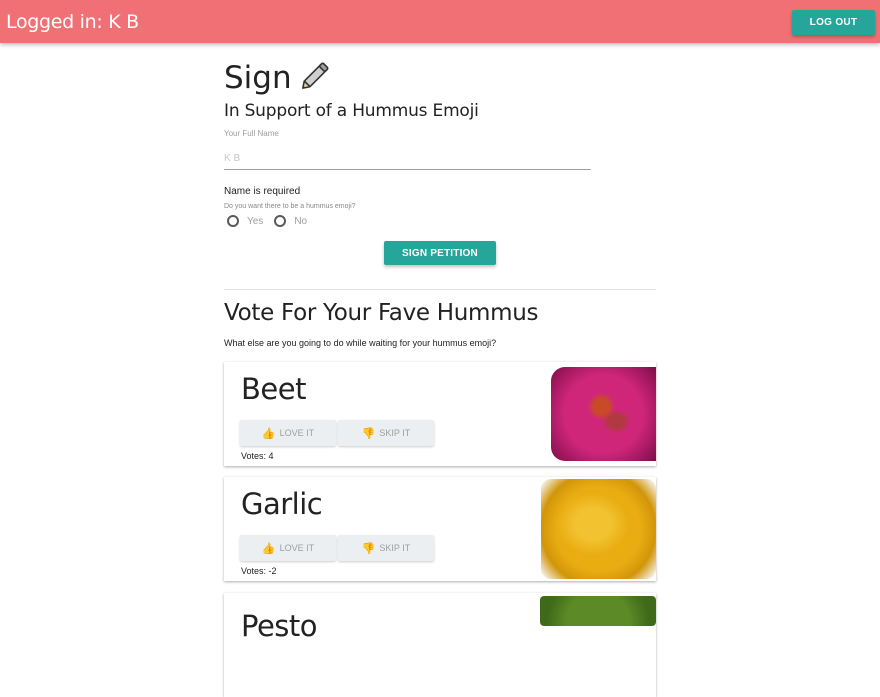 The height and width of the screenshot is (697, 880). I want to click on section-divider, so click(440, 289).